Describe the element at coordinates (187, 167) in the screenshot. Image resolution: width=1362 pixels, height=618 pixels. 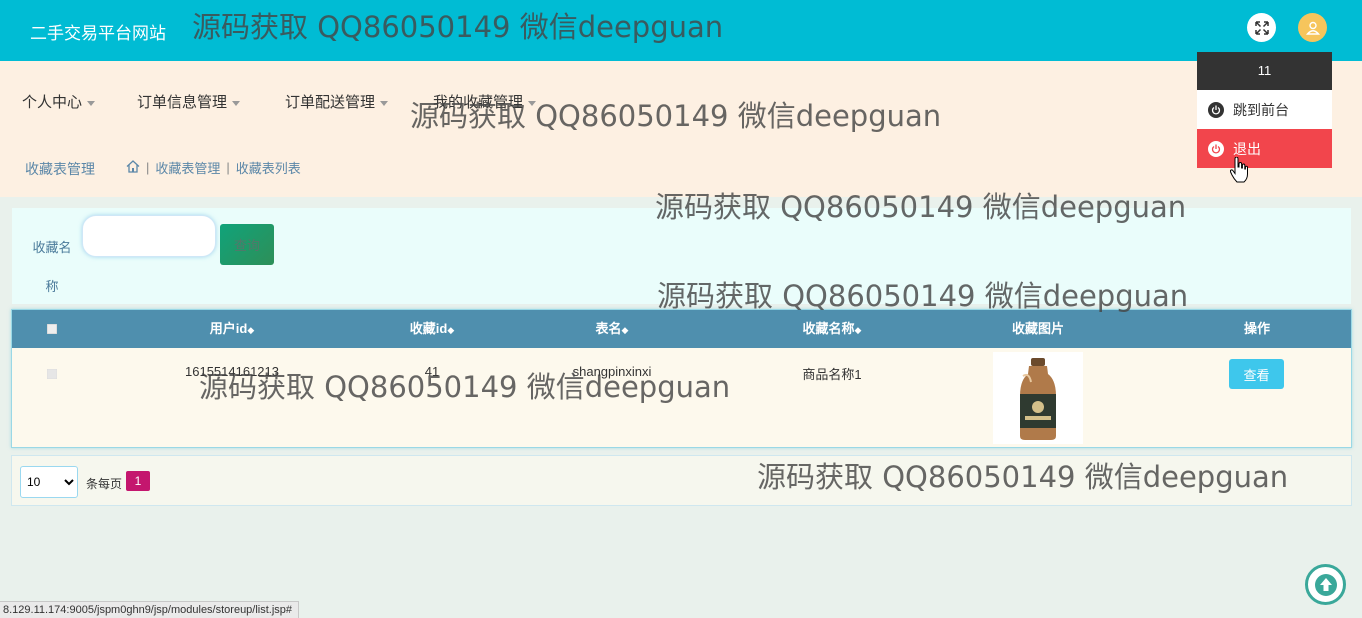
I see `breadcrumb-link-storeup: 收藏表管理` at that location.